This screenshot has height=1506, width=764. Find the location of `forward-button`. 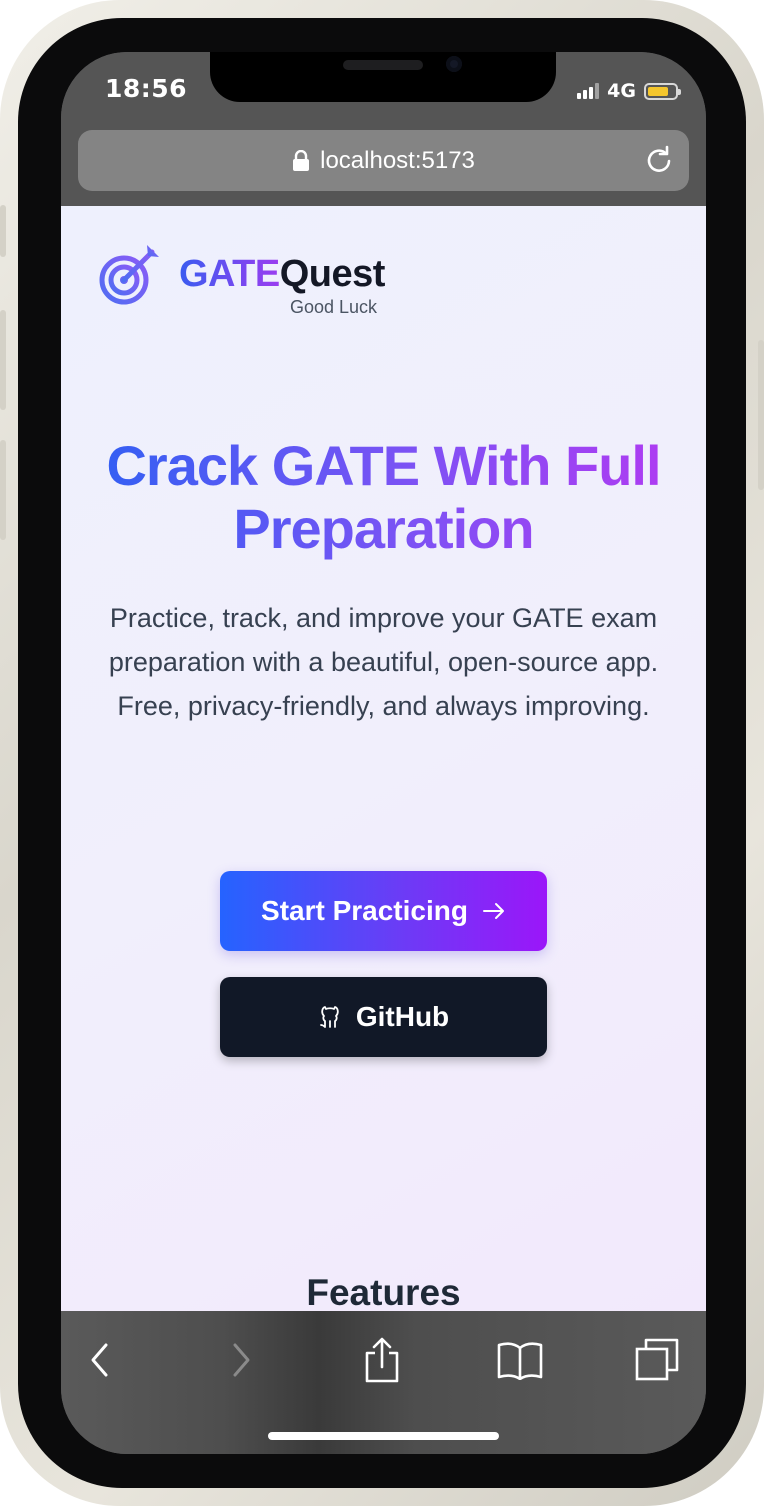

forward-button is located at coordinates (241, 1360).